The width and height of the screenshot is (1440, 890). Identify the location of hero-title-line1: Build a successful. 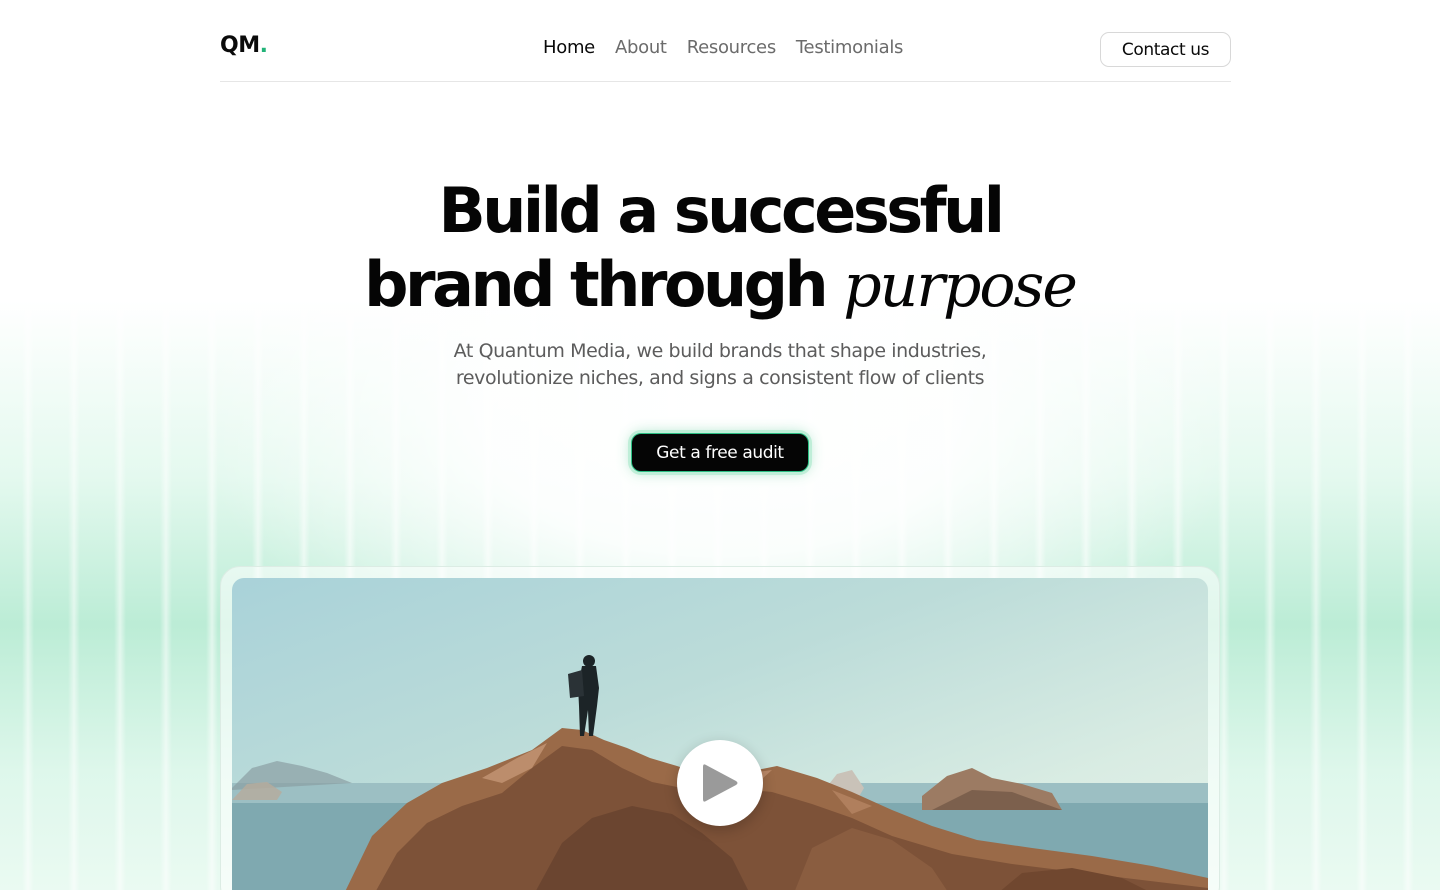
(721, 210).